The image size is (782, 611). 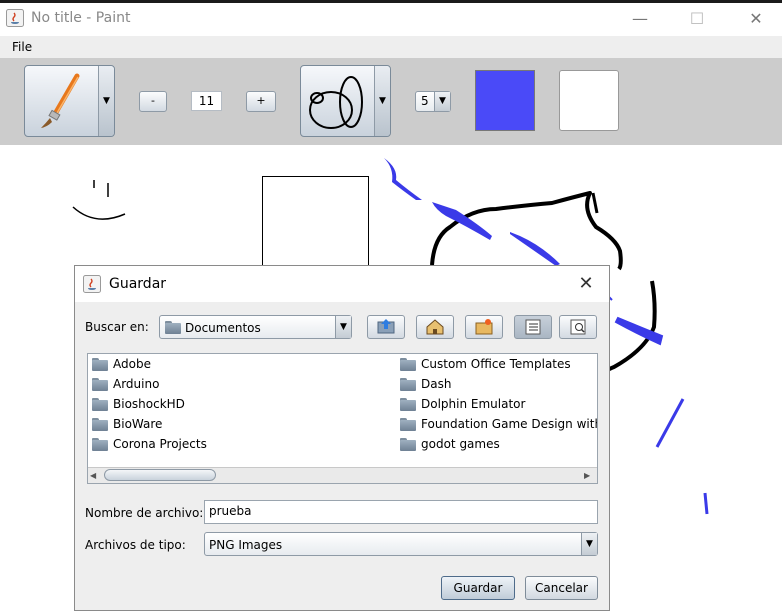 What do you see at coordinates (473, 404) in the screenshot?
I see `folder-name: Dolphin Emulator` at bounding box center [473, 404].